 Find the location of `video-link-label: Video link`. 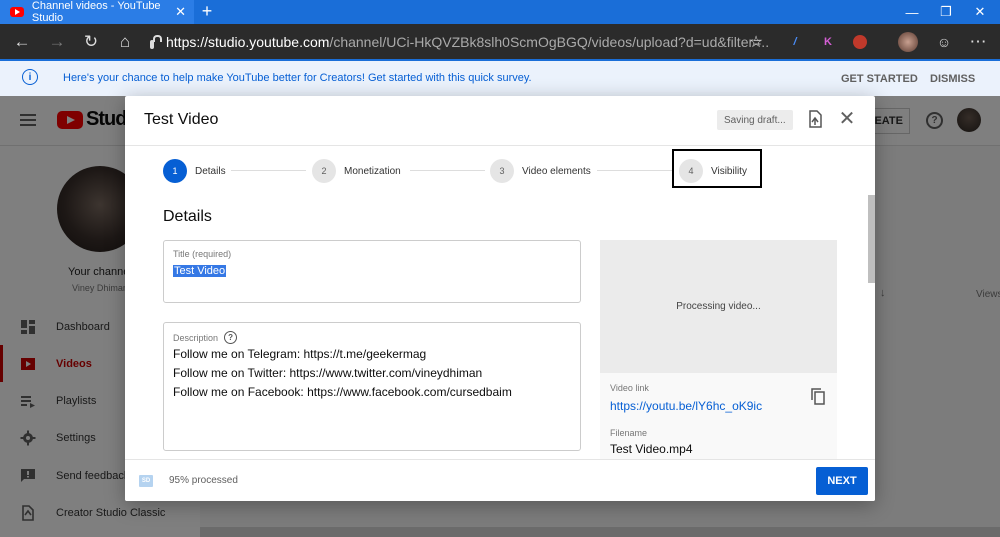

video-link-label: Video link is located at coordinates (629, 388).